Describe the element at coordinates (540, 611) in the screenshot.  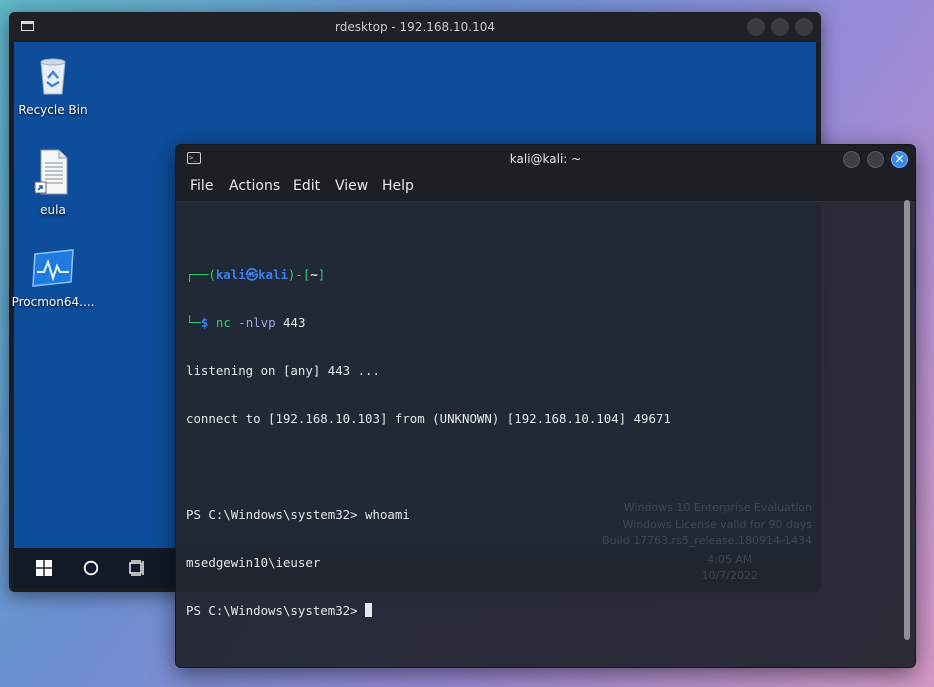
I see `output-line-current: PS C:\Windows\system32>` at that location.